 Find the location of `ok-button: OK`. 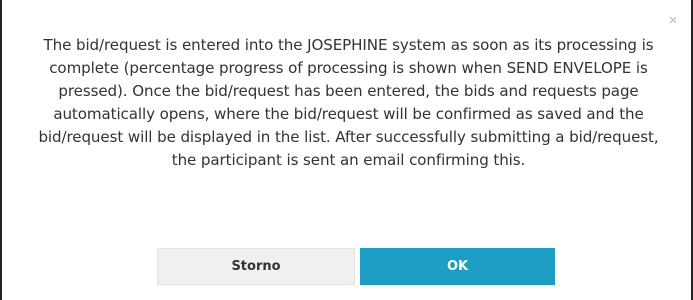

ok-button: OK is located at coordinates (457, 266).